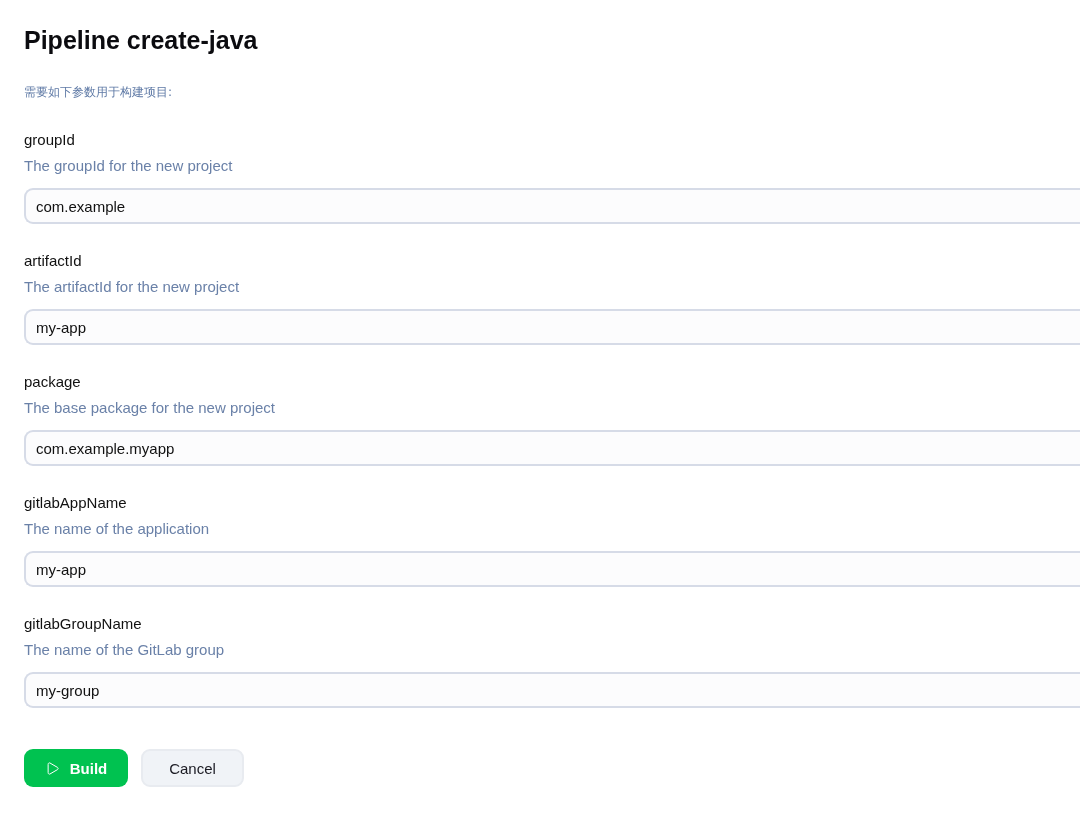 This screenshot has height=826, width=1080. Describe the element at coordinates (52, 382) in the screenshot. I see `field-label: package` at that location.